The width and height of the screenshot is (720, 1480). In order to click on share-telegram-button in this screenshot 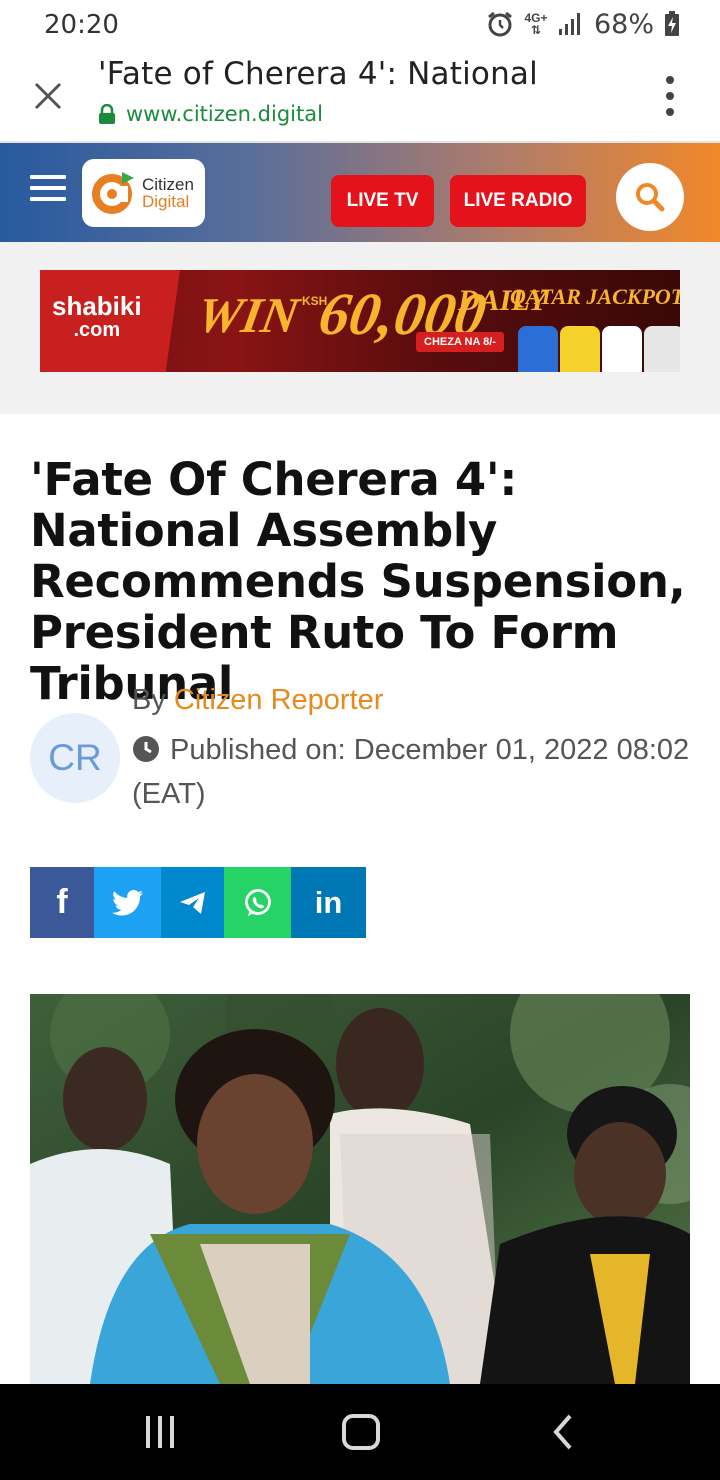, I will do `click(192, 902)`.